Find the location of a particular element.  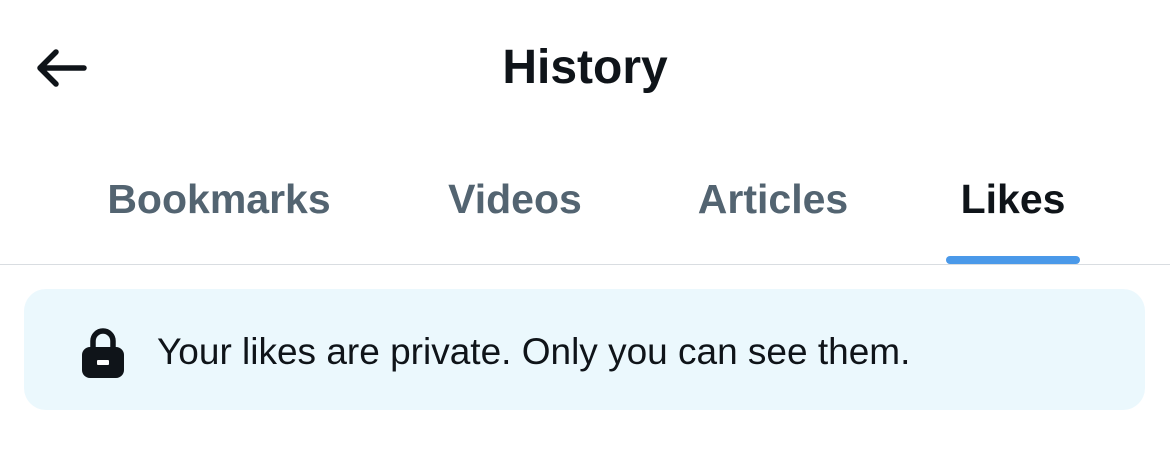

lock-icon is located at coordinates (103, 353).